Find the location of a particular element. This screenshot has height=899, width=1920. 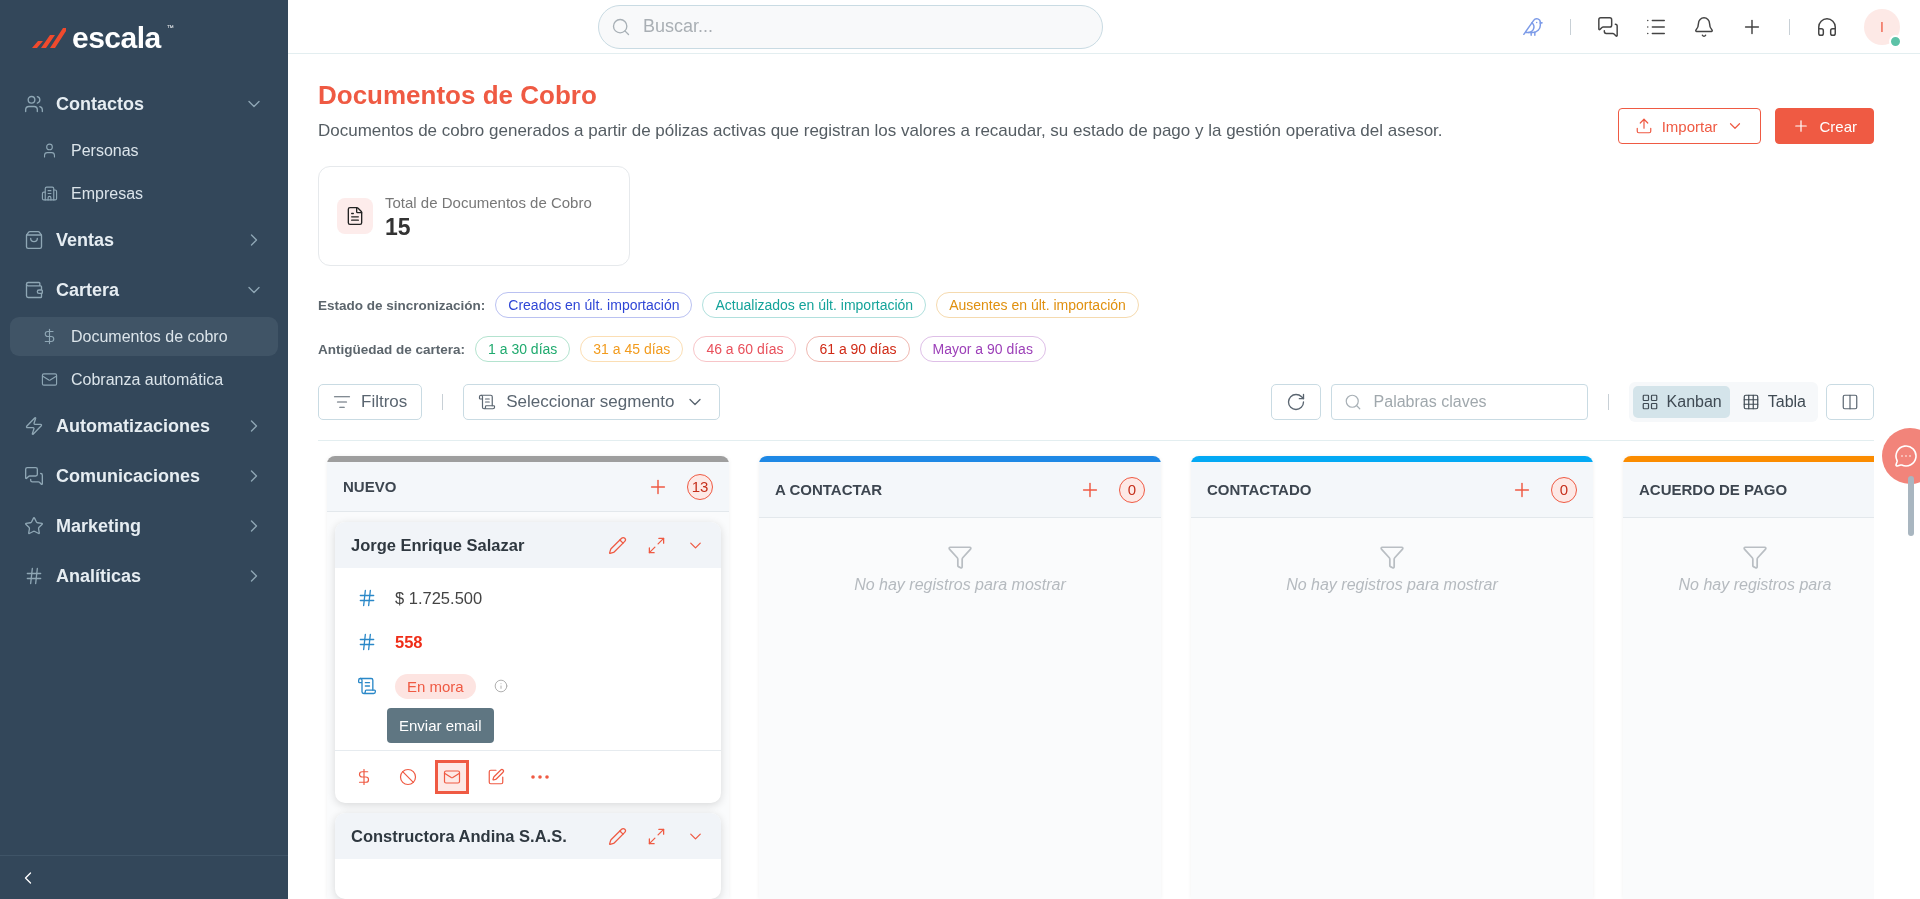

sidebar-item: Personas is located at coordinates (144, 150).